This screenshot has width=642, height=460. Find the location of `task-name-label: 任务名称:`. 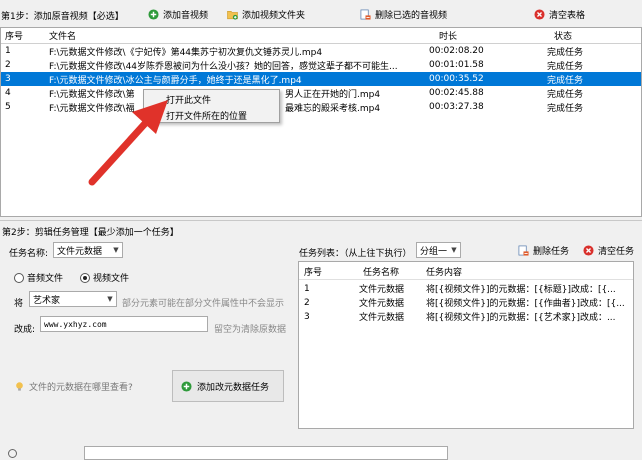

task-name-label: 任务名称: is located at coordinates (29, 254).